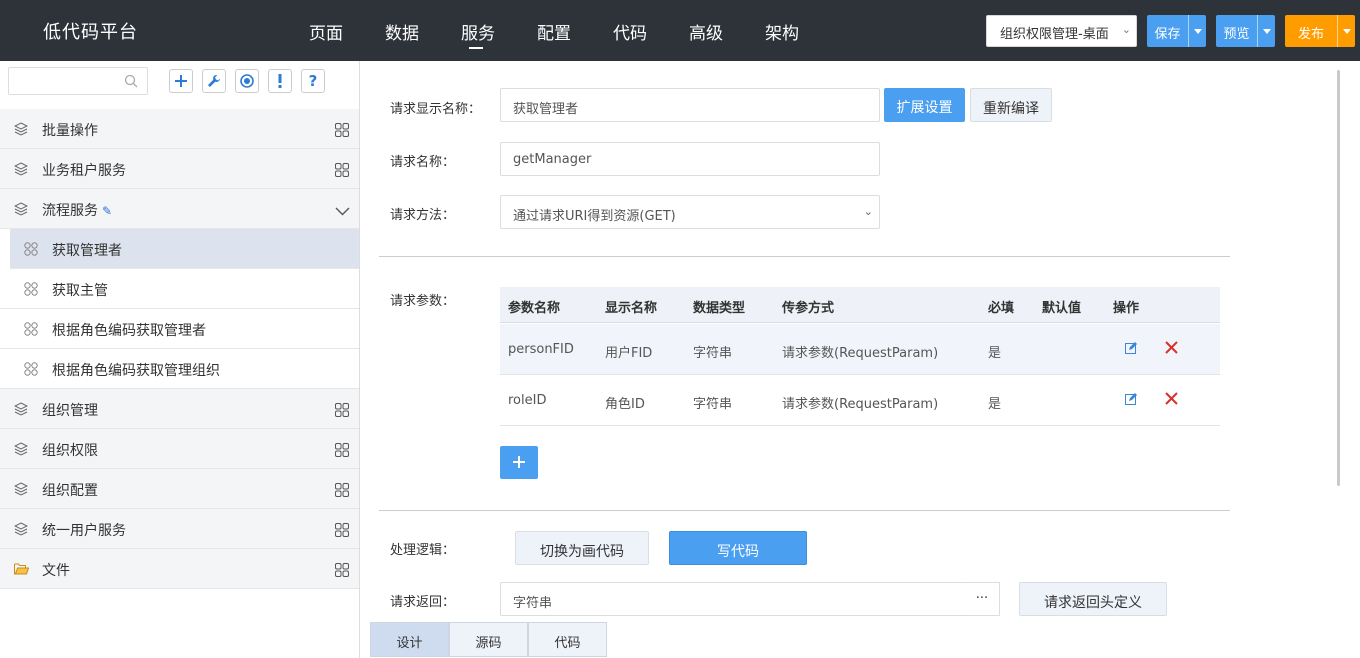 The image size is (1360, 658). Describe the element at coordinates (713, 404) in the screenshot. I see `param-type: 字符串` at that location.